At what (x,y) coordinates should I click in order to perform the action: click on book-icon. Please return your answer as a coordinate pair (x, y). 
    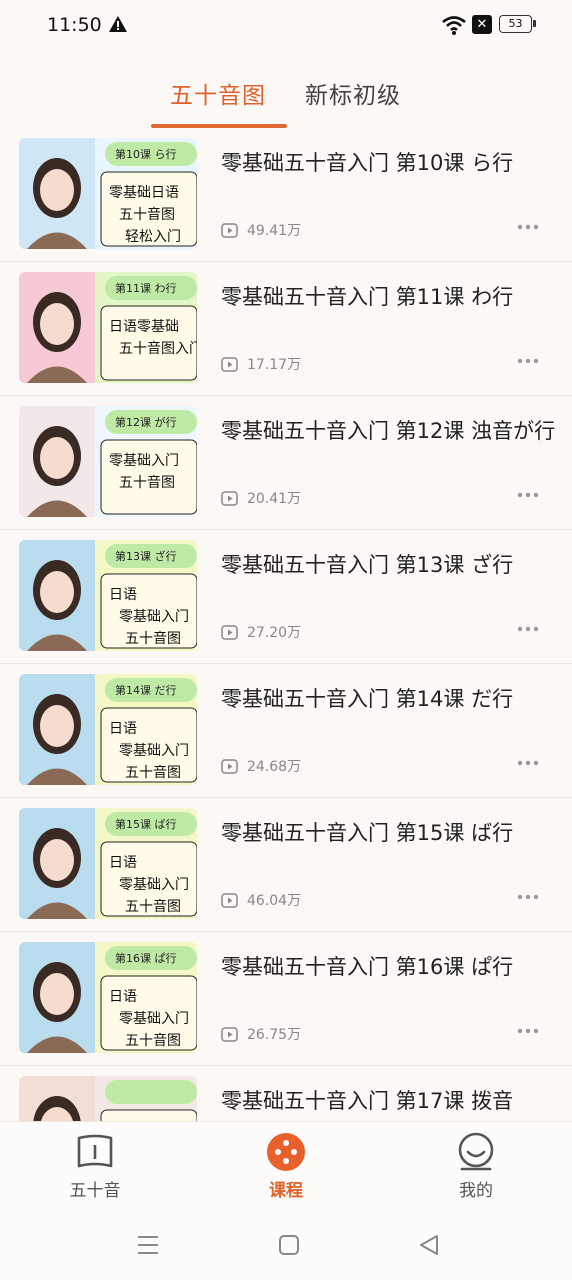
    Looking at the image, I should click on (95, 1151).